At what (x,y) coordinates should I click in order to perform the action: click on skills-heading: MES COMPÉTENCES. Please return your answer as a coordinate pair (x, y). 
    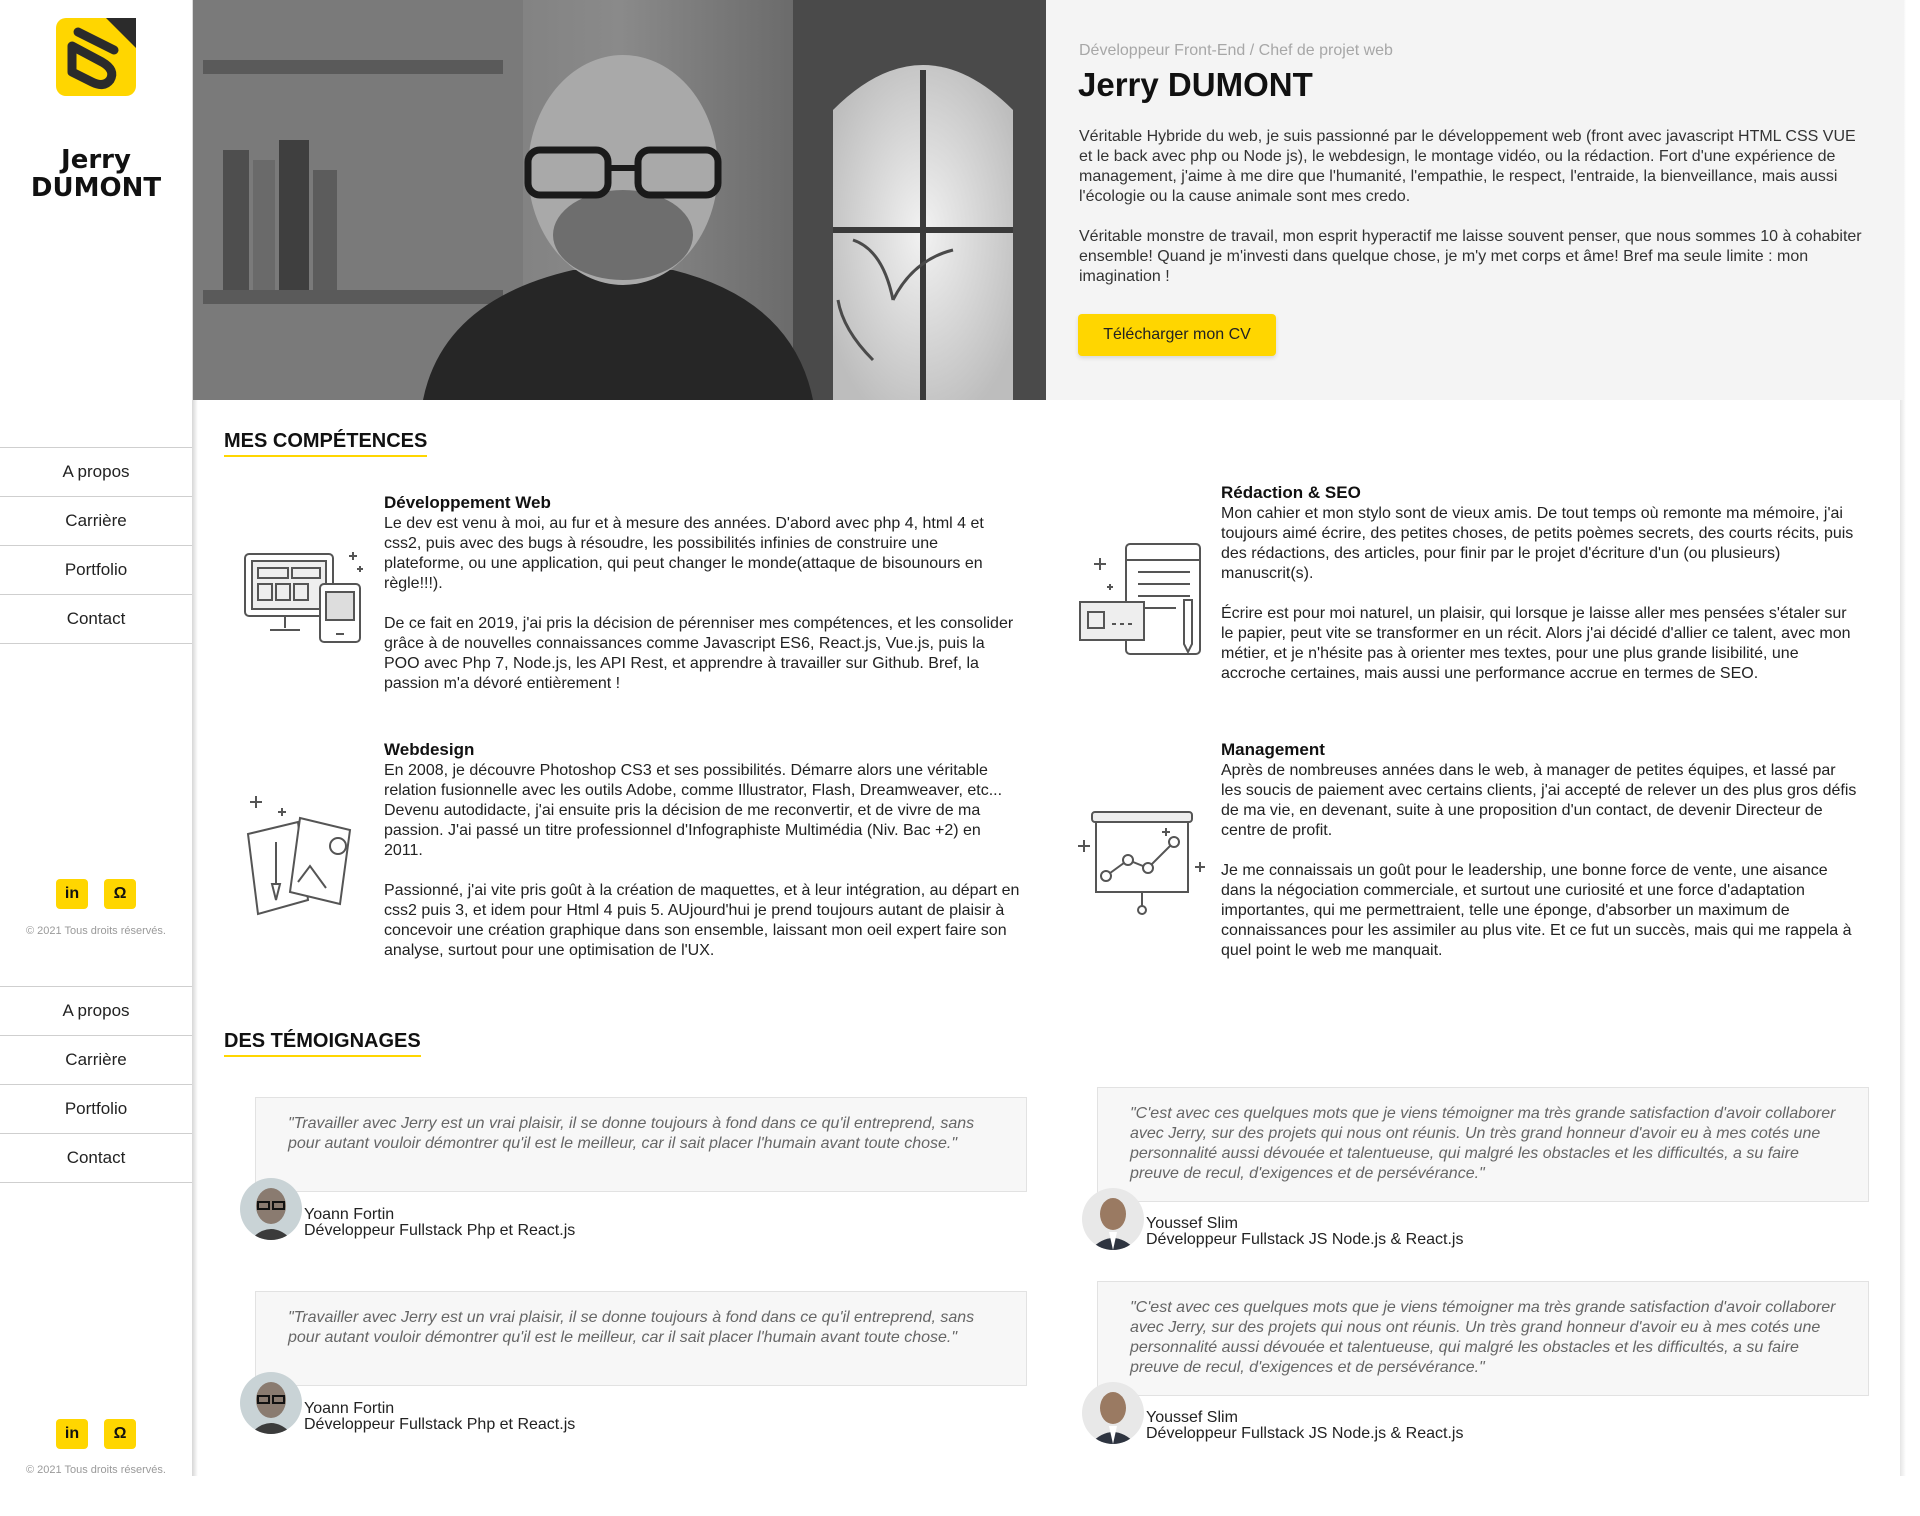
    Looking at the image, I should click on (326, 443).